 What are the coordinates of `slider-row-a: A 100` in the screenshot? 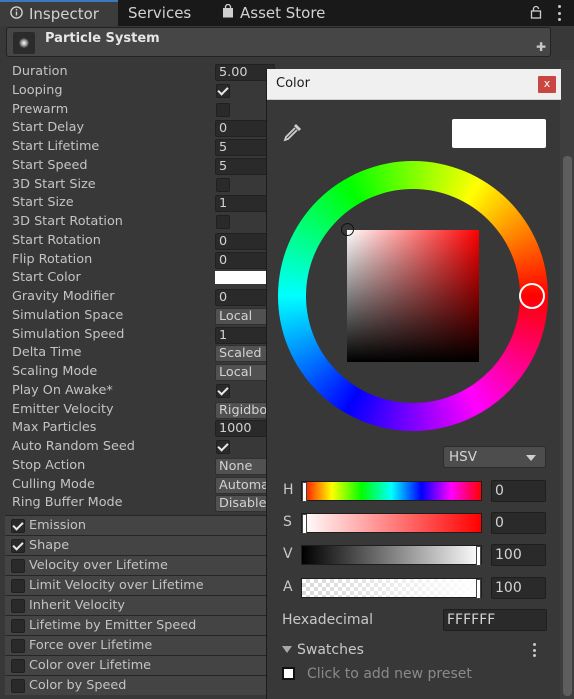 It's located at (414, 588).